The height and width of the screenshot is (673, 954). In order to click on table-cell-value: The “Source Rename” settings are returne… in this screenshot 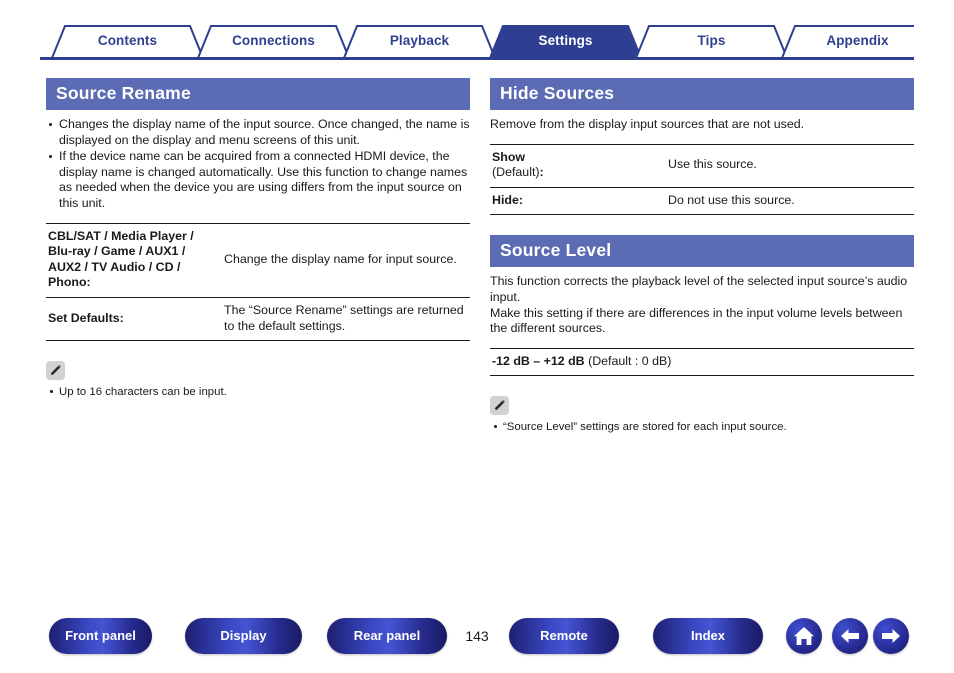, I will do `click(346, 319)`.